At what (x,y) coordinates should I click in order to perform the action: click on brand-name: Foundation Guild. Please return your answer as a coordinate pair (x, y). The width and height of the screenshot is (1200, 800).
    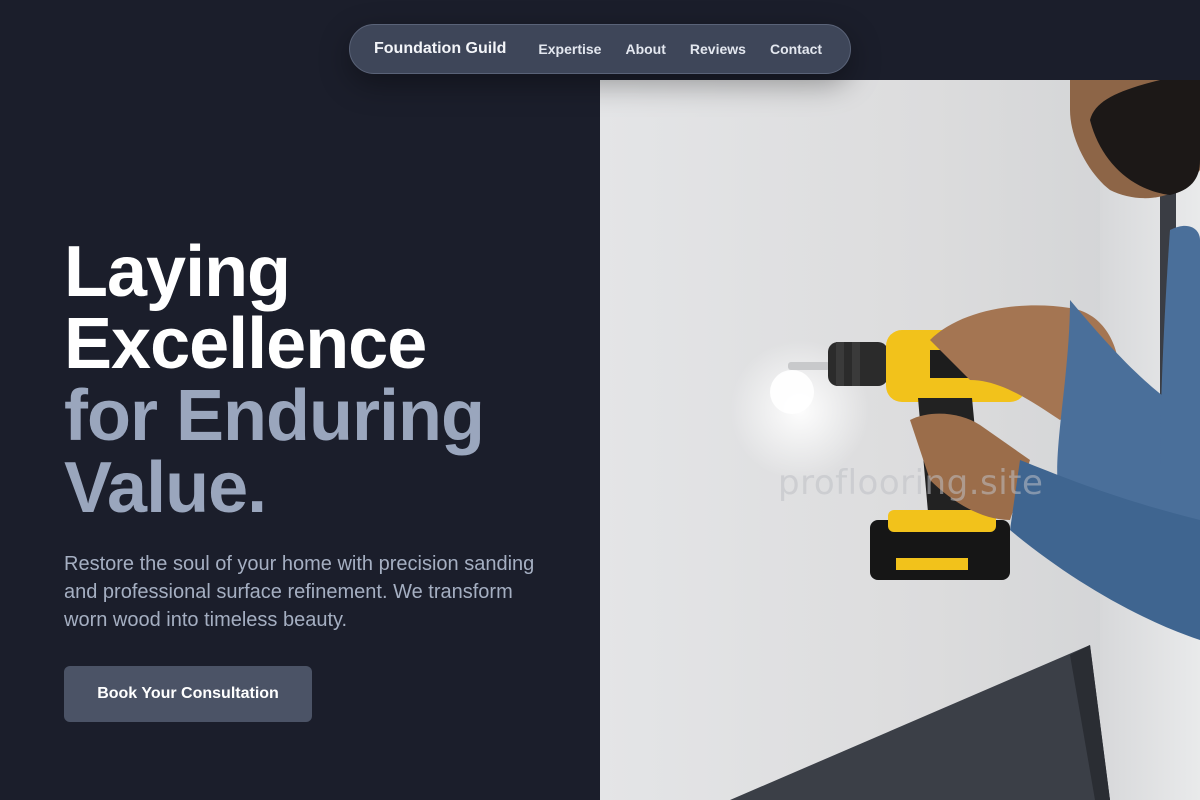
    Looking at the image, I should click on (440, 49).